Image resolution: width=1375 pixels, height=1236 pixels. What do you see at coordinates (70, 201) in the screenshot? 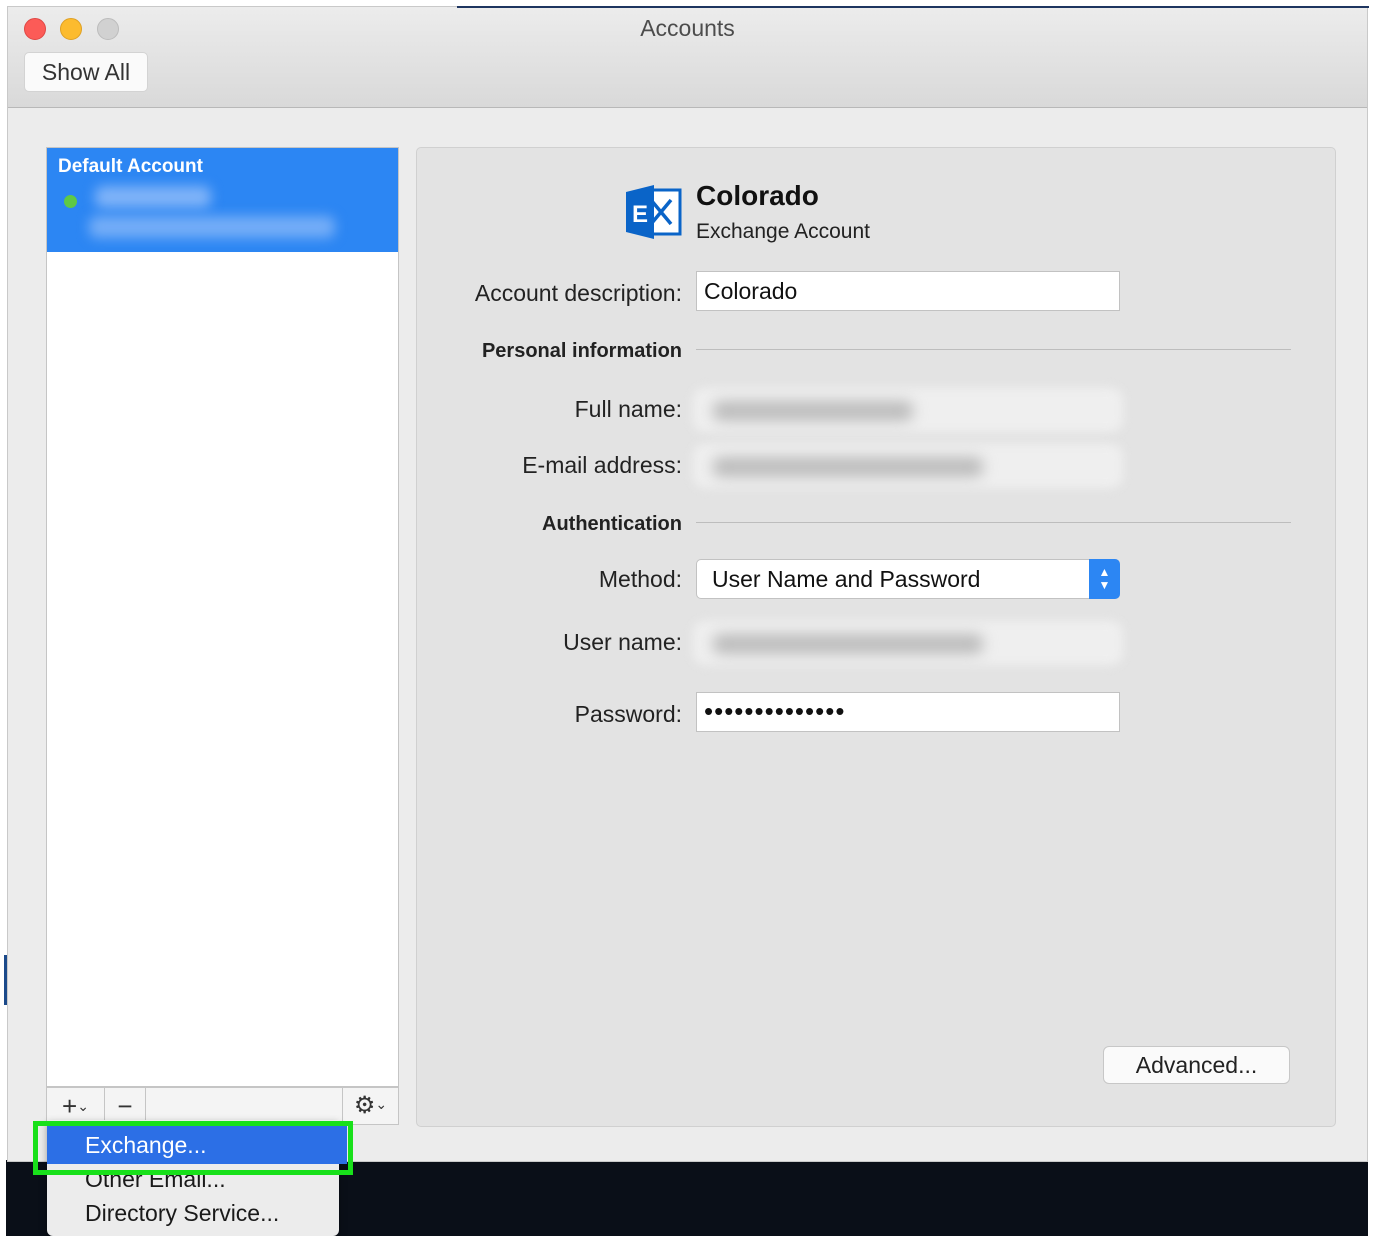
I see `online-status-icon` at bounding box center [70, 201].